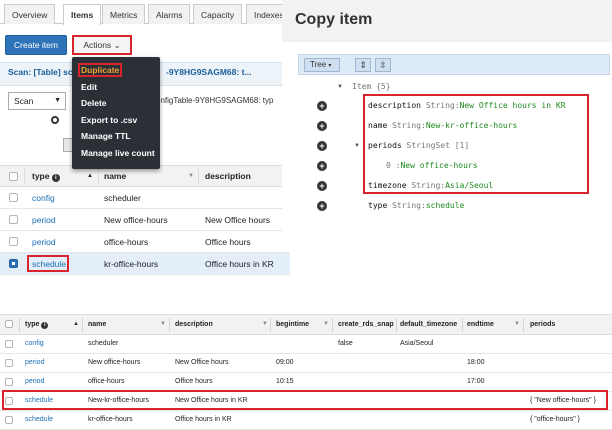 The height and width of the screenshot is (430, 612). Describe the element at coordinates (292, 324) in the screenshot. I see `column-header-begintime: begintime` at that location.